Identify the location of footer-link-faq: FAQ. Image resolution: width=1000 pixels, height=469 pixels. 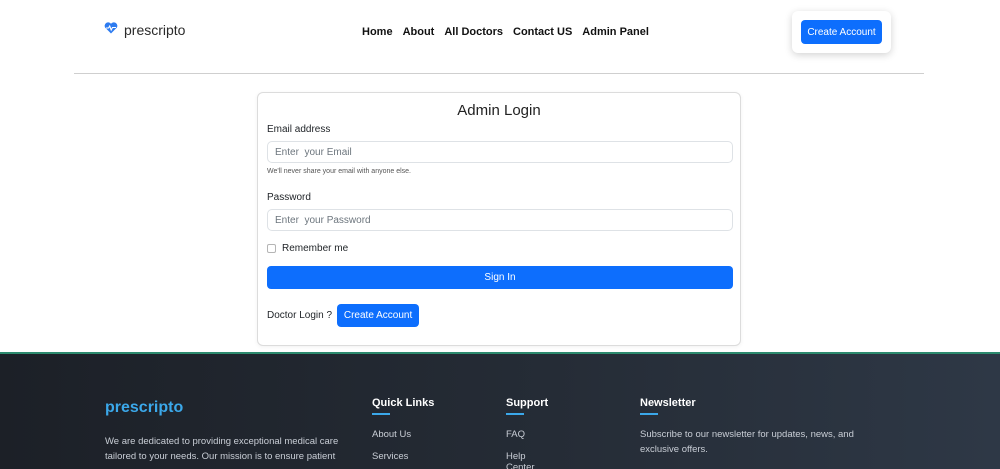
(515, 434).